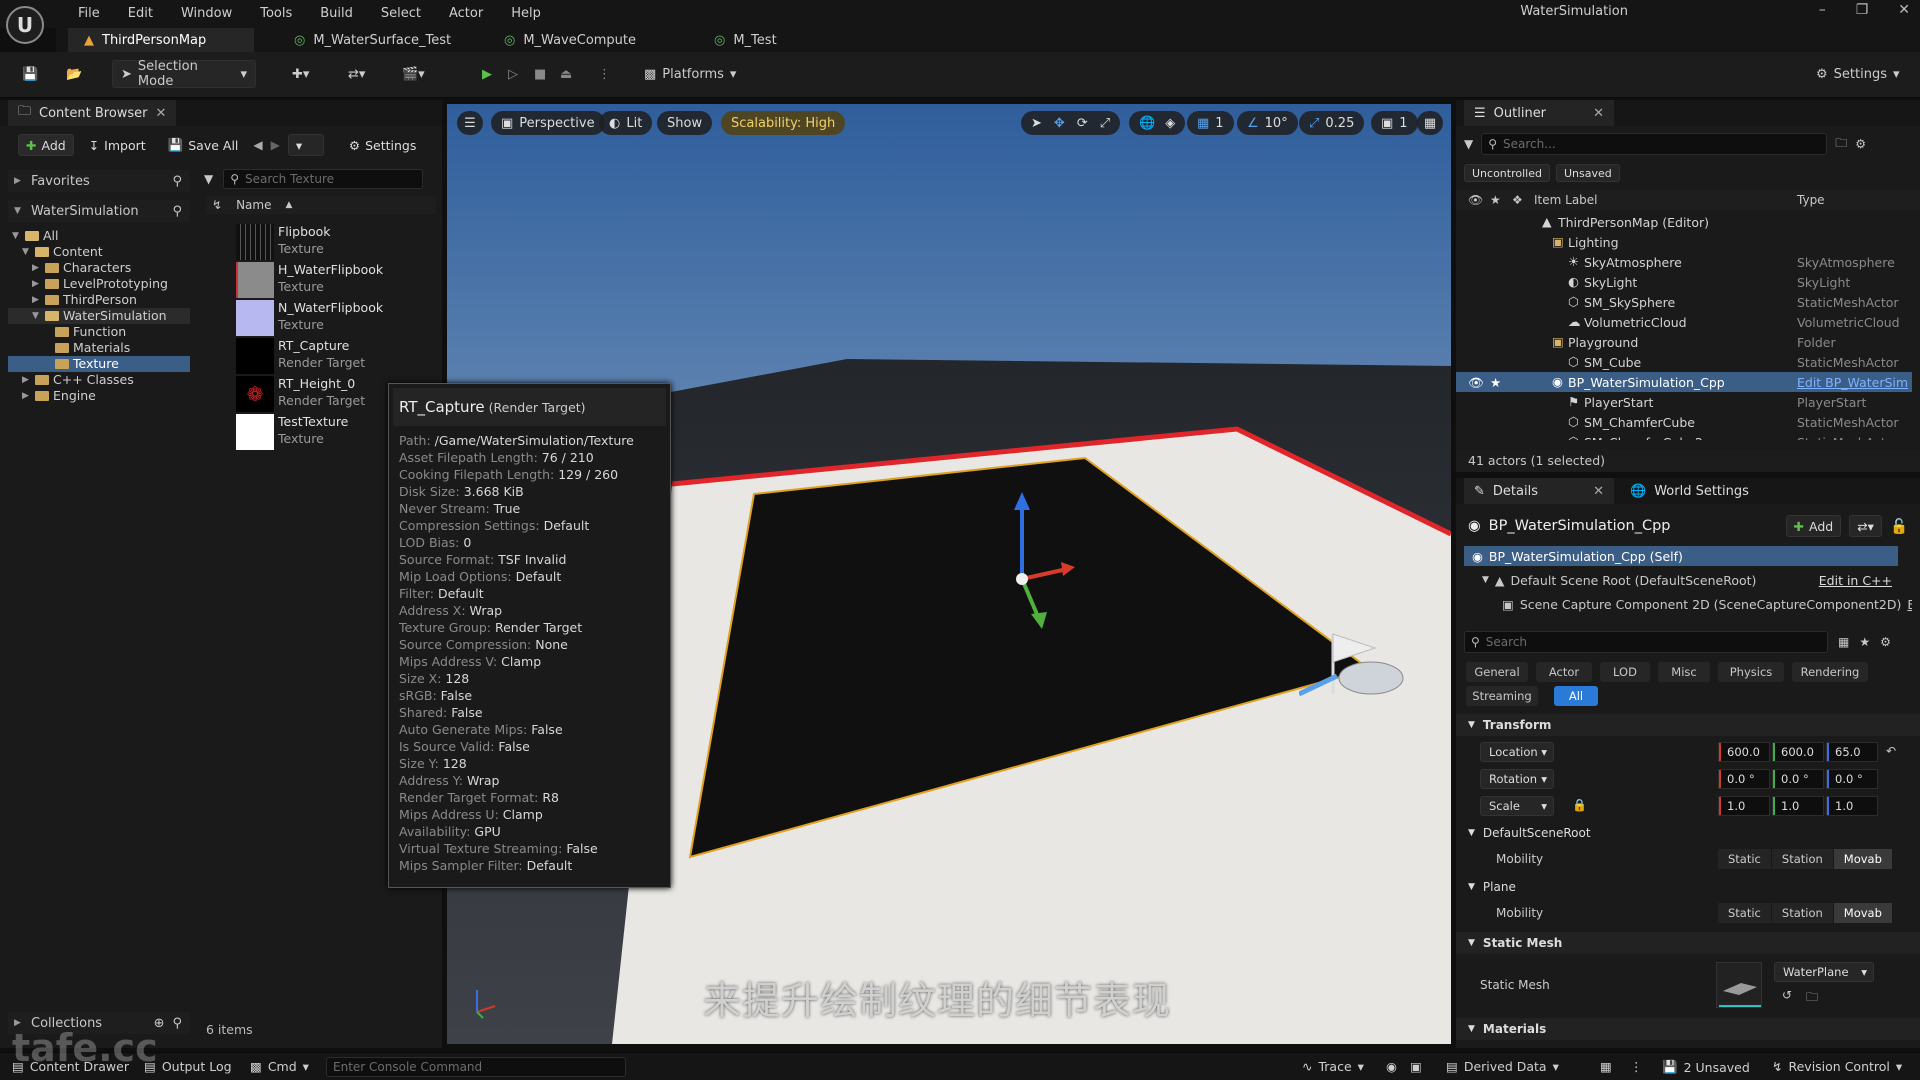 This screenshot has height=1080, width=1920. I want to click on step-icon: ▷, so click(513, 74).